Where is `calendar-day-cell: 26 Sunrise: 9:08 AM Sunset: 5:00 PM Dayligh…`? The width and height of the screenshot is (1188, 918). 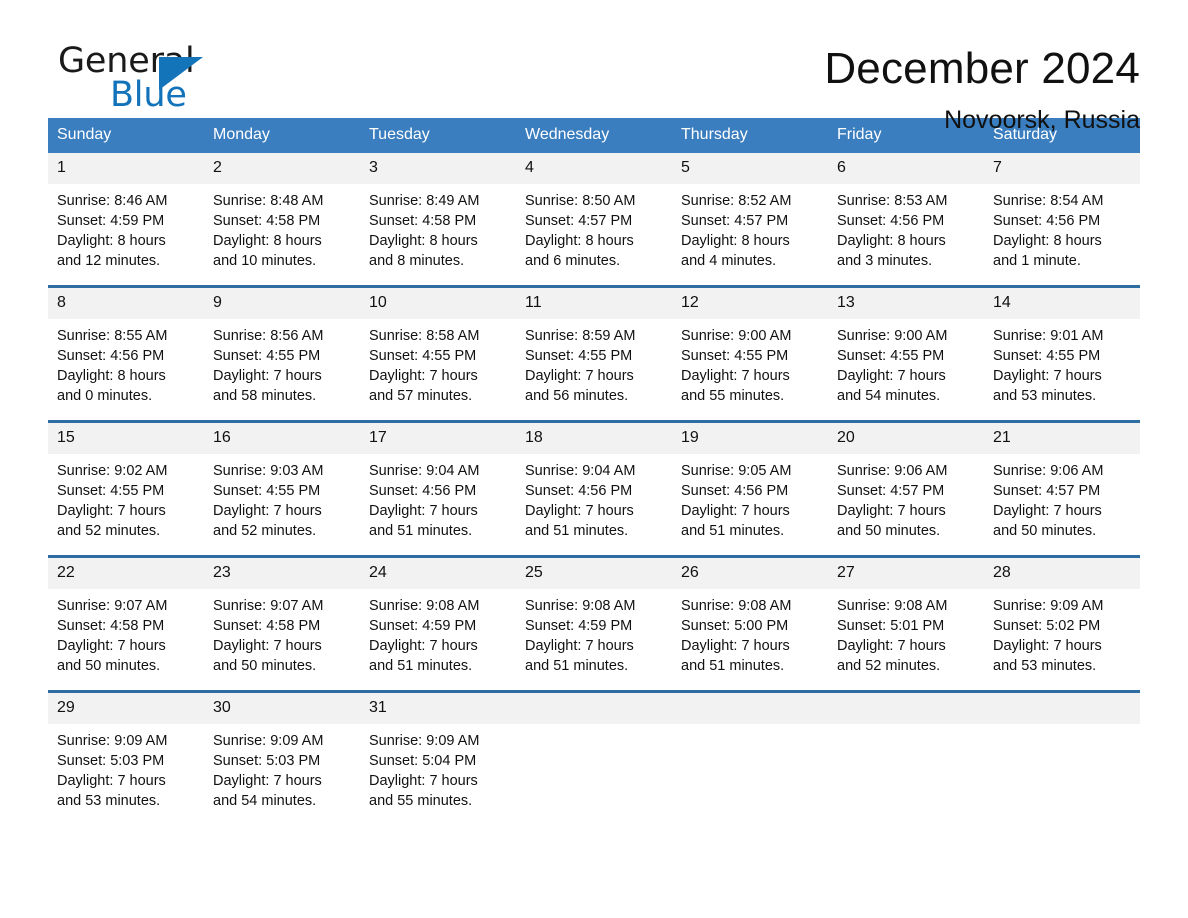 calendar-day-cell: 26 Sunrise: 9:08 AM Sunset: 5:00 PM Dayligh… is located at coordinates (750, 623).